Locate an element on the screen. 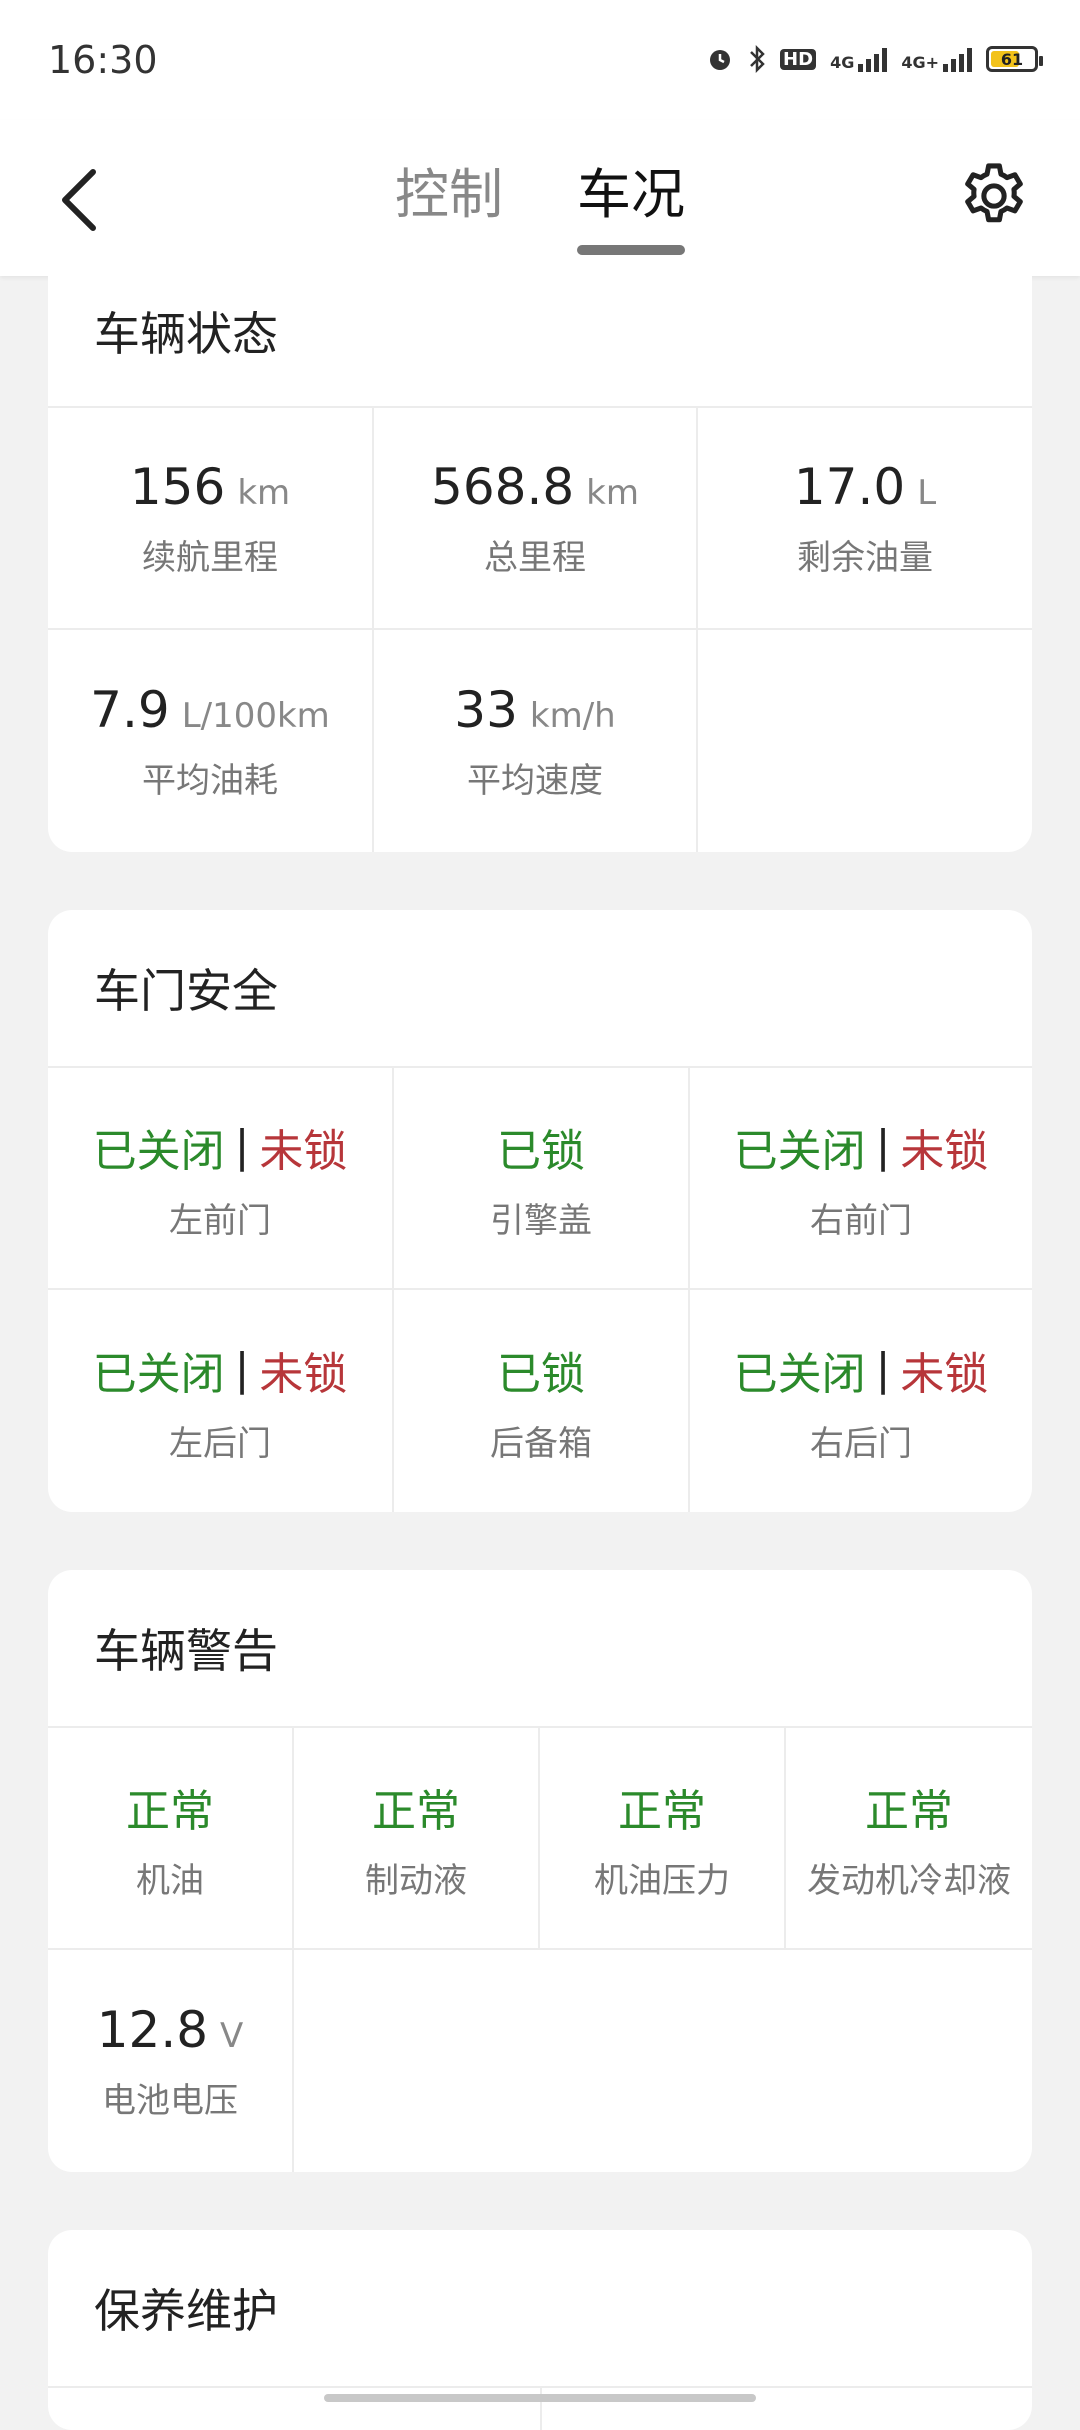 Image resolution: width=1080 pixels, height=2430 pixels. odometer-value: 568.8 is located at coordinates (503, 486).